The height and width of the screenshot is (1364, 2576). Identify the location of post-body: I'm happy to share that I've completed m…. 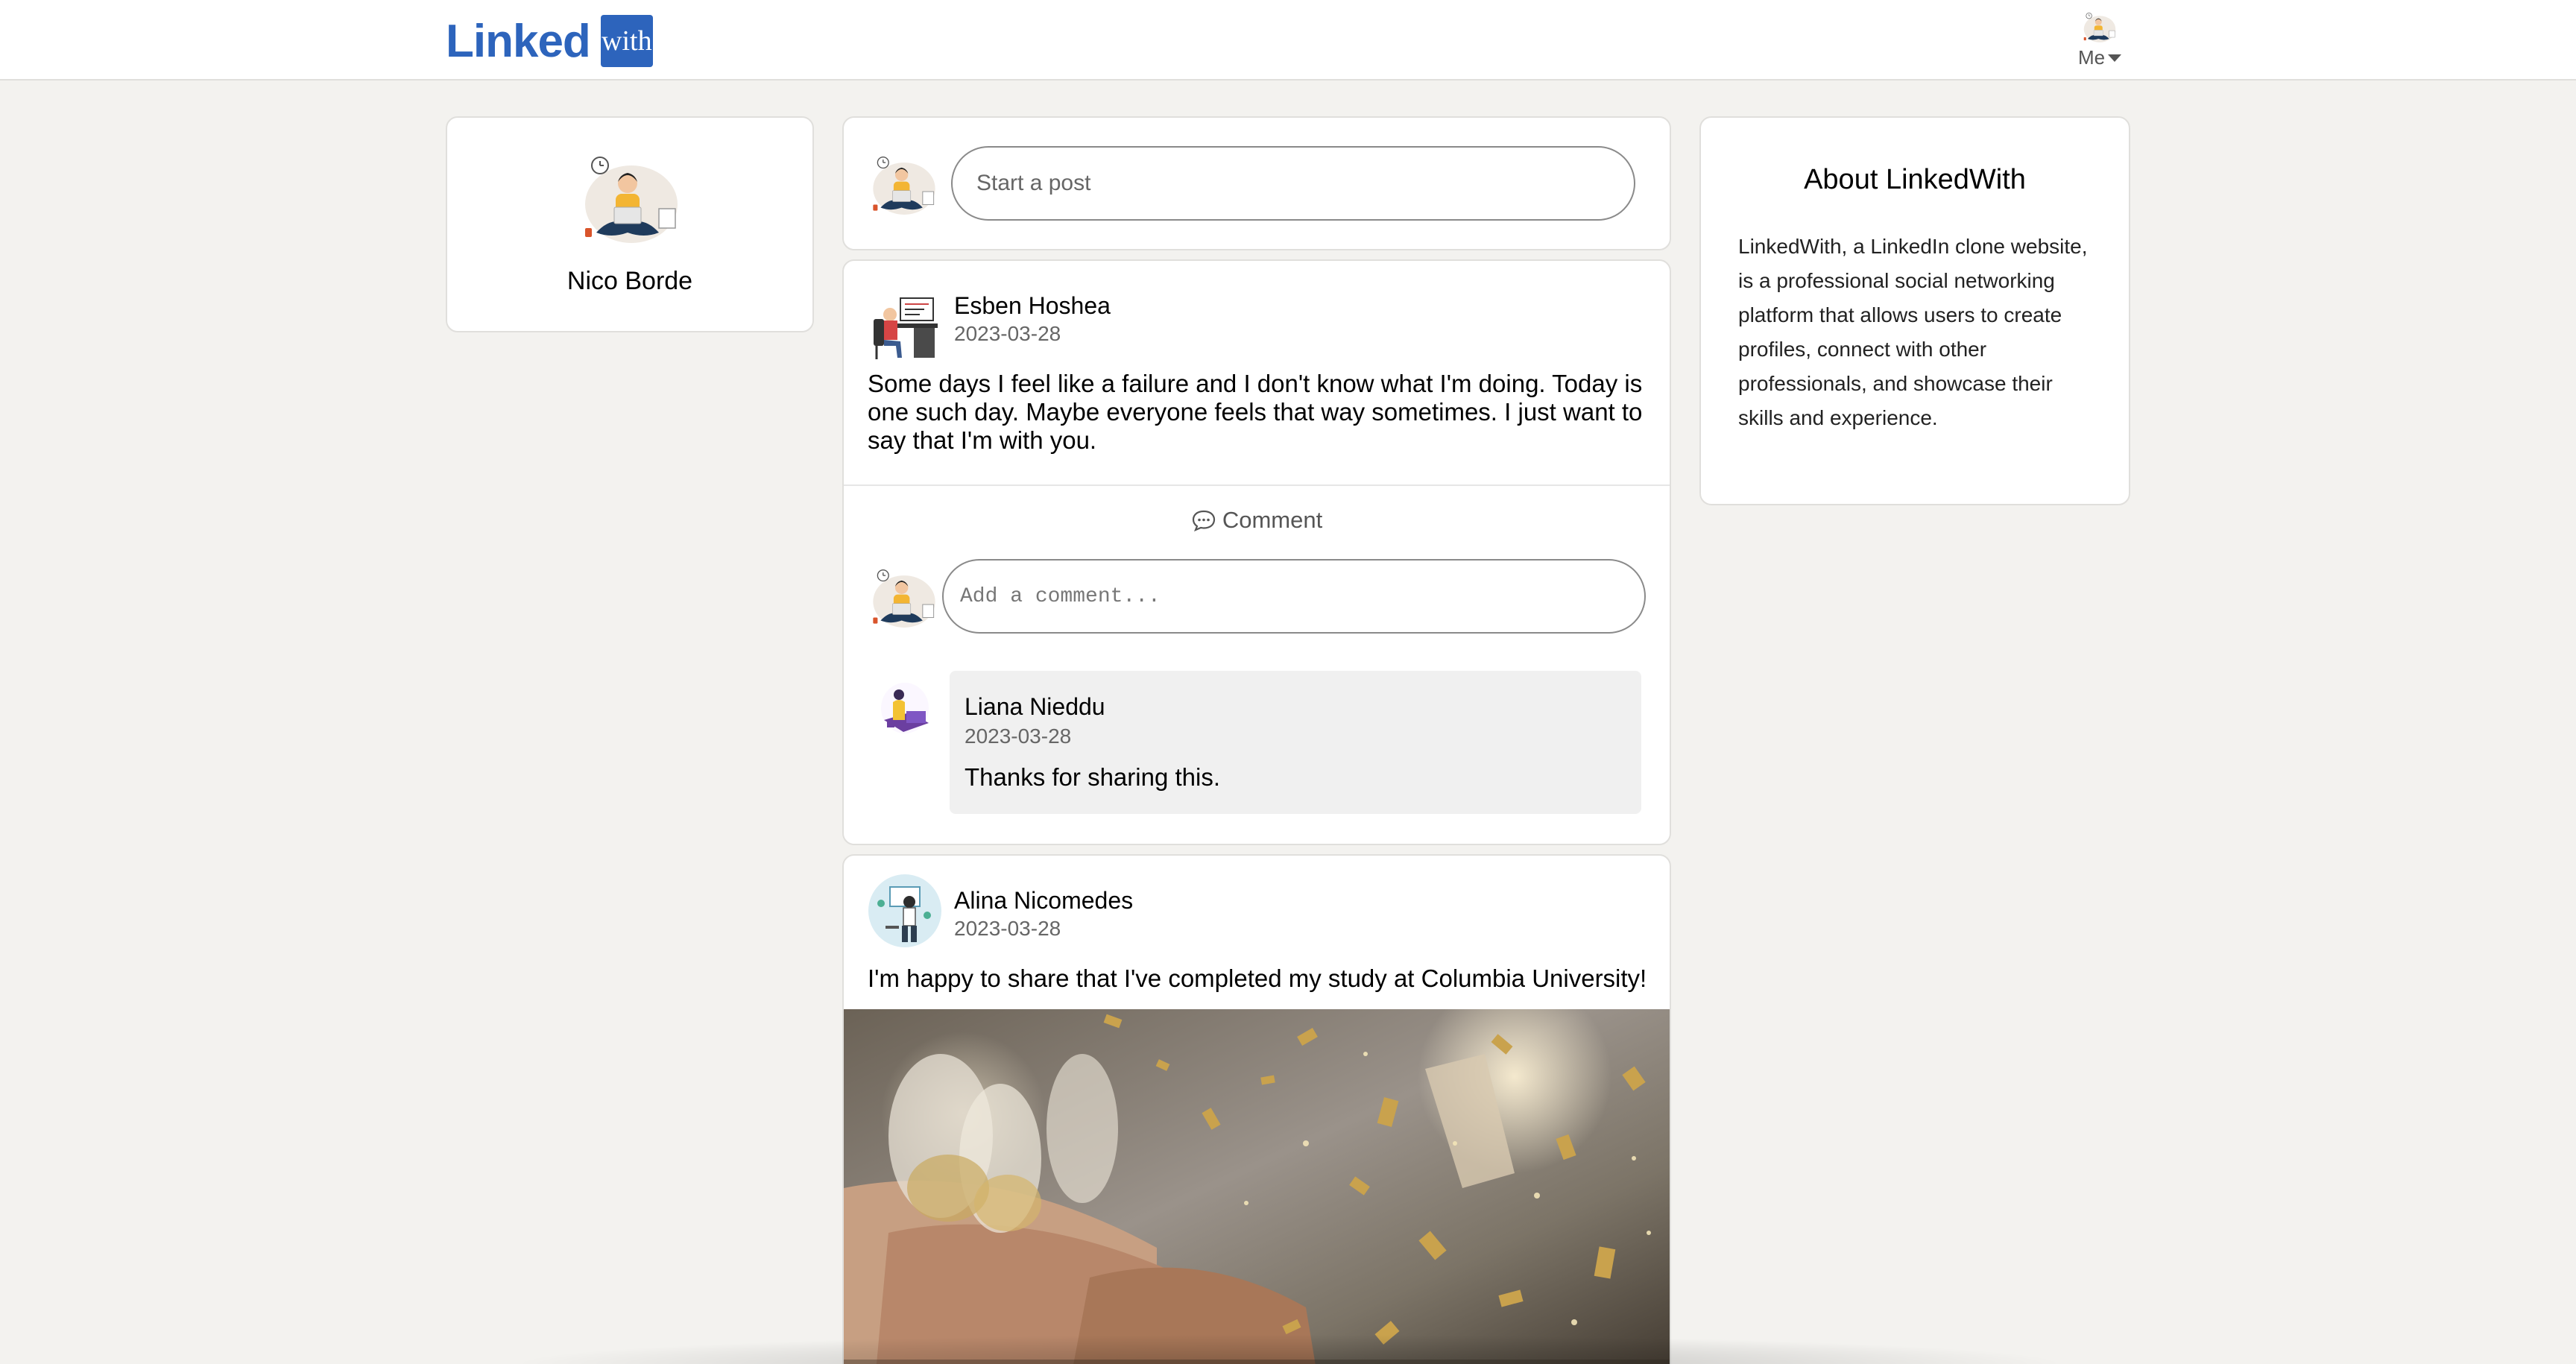
(1257, 978).